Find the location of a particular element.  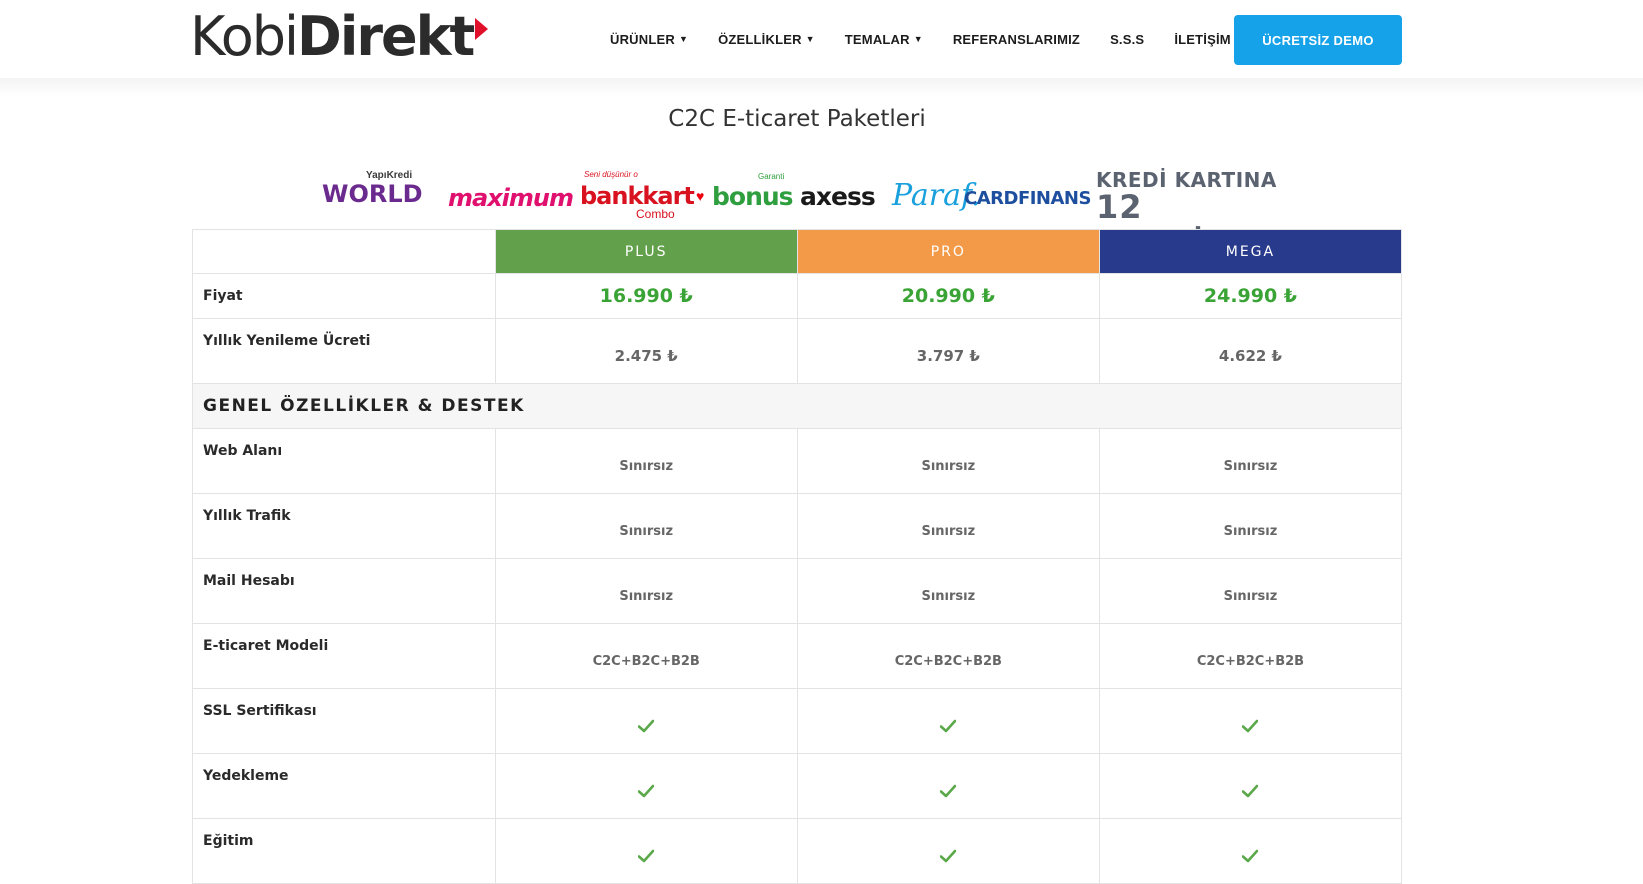

section-title: GENEL ÖZELLİKLER & DESTEK is located at coordinates (797, 406).